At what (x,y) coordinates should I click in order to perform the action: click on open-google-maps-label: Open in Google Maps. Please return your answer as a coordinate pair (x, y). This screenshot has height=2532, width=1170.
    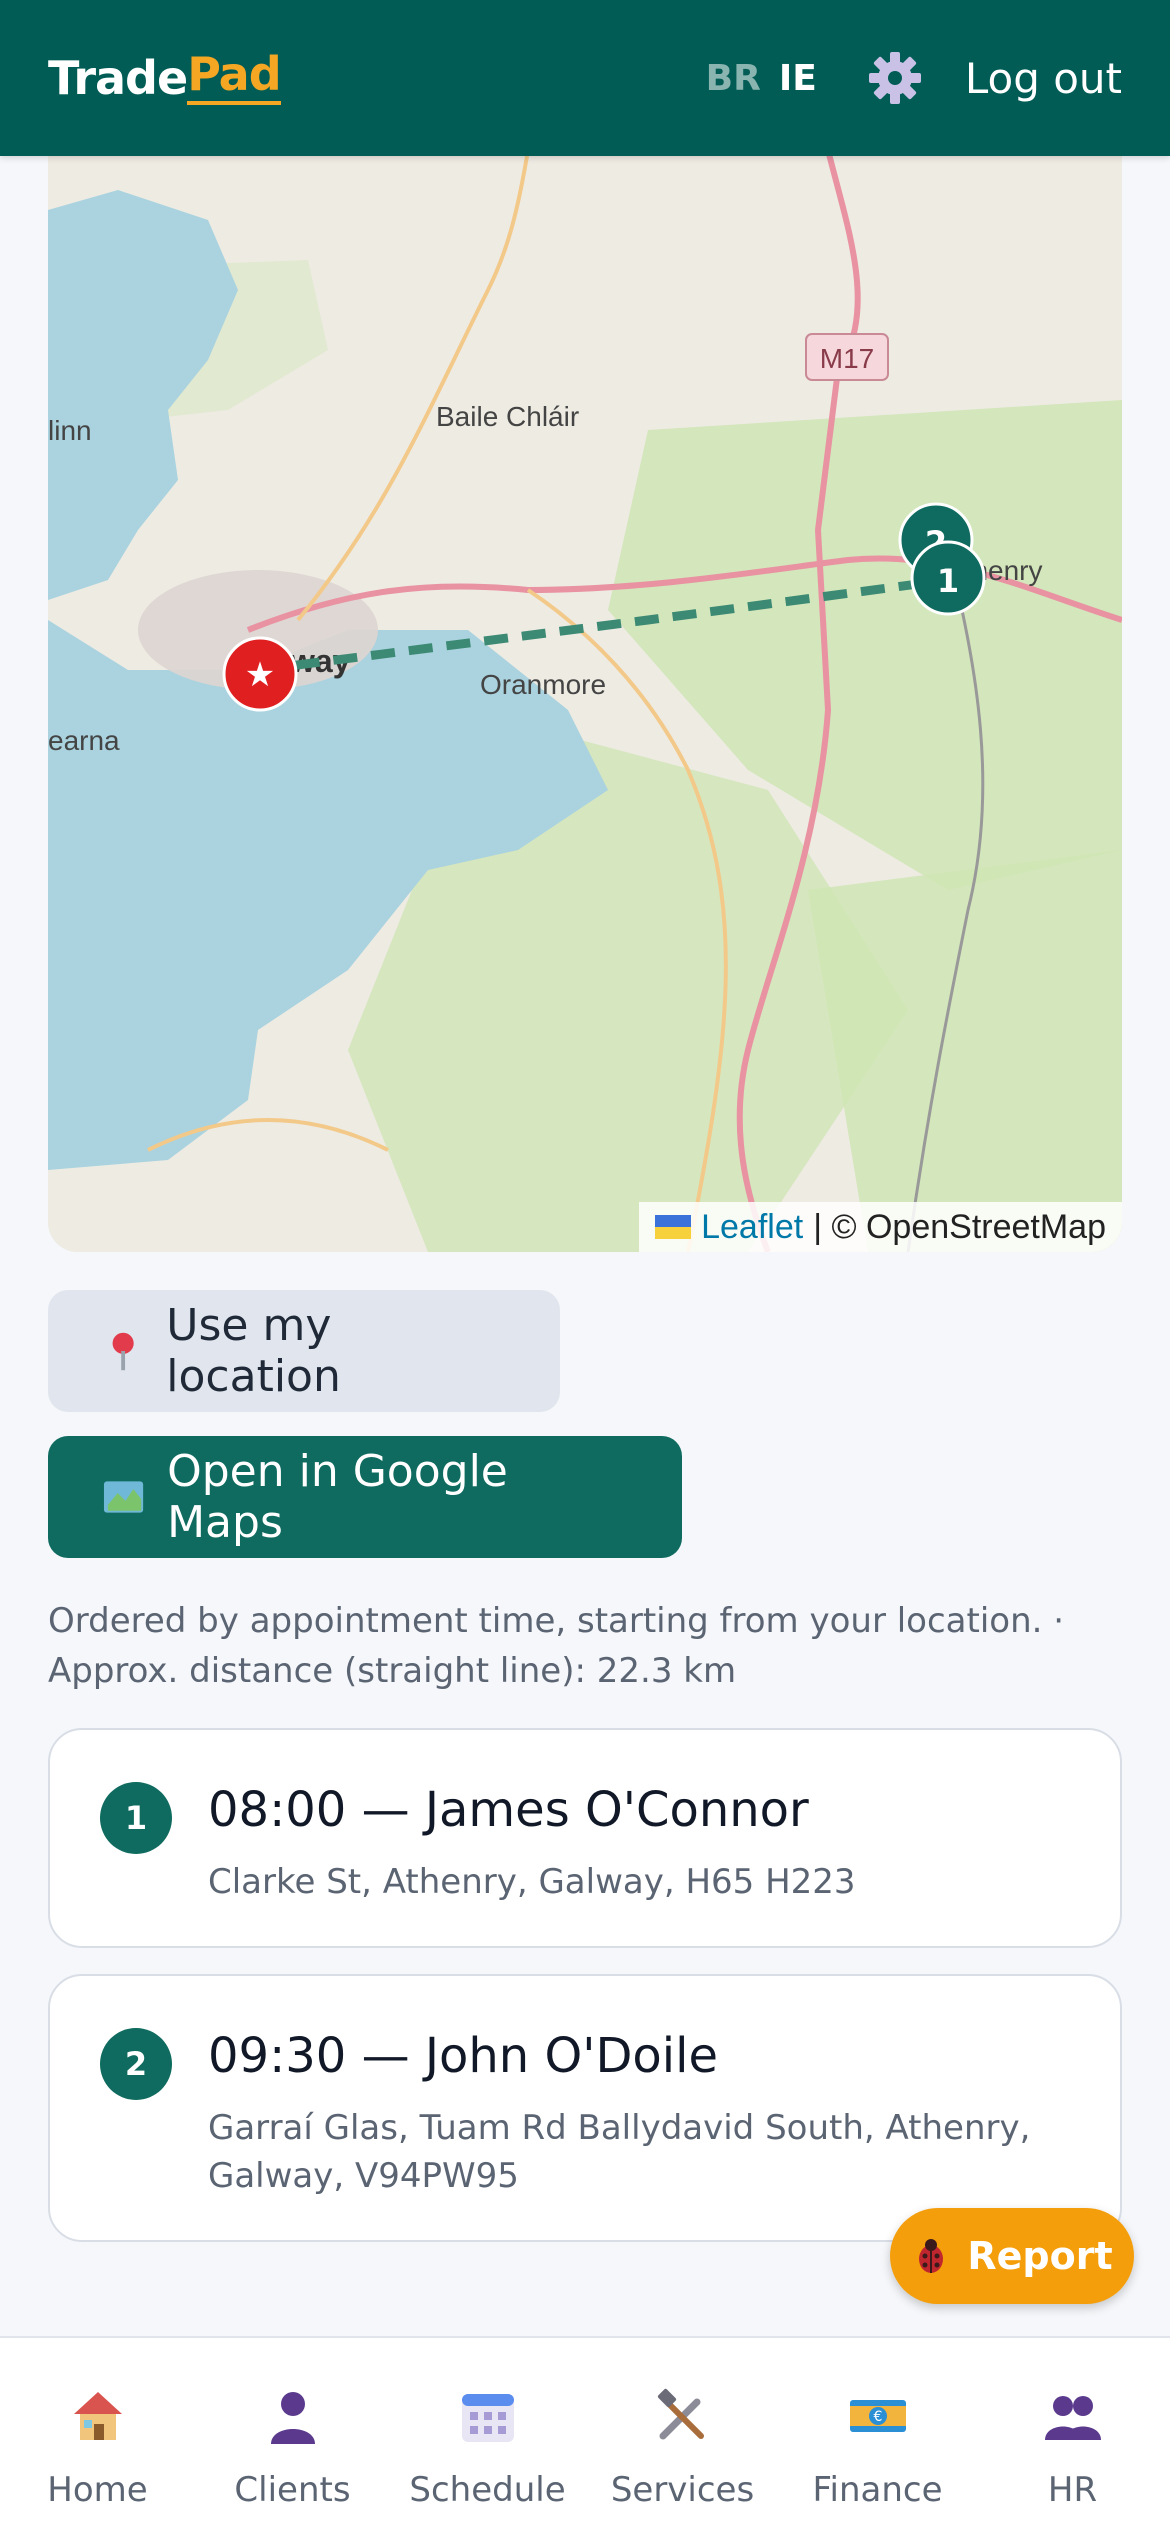
    Looking at the image, I should click on (337, 1497).